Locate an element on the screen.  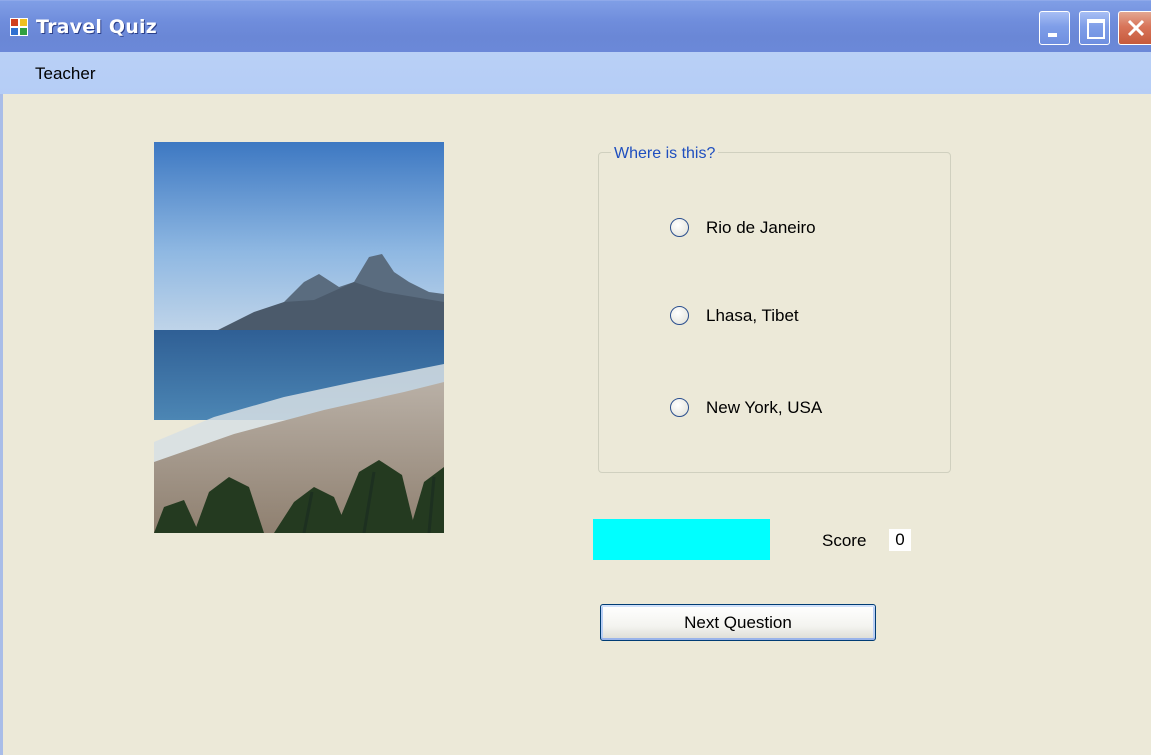
close-icon is located at coordinates (1136, 28).